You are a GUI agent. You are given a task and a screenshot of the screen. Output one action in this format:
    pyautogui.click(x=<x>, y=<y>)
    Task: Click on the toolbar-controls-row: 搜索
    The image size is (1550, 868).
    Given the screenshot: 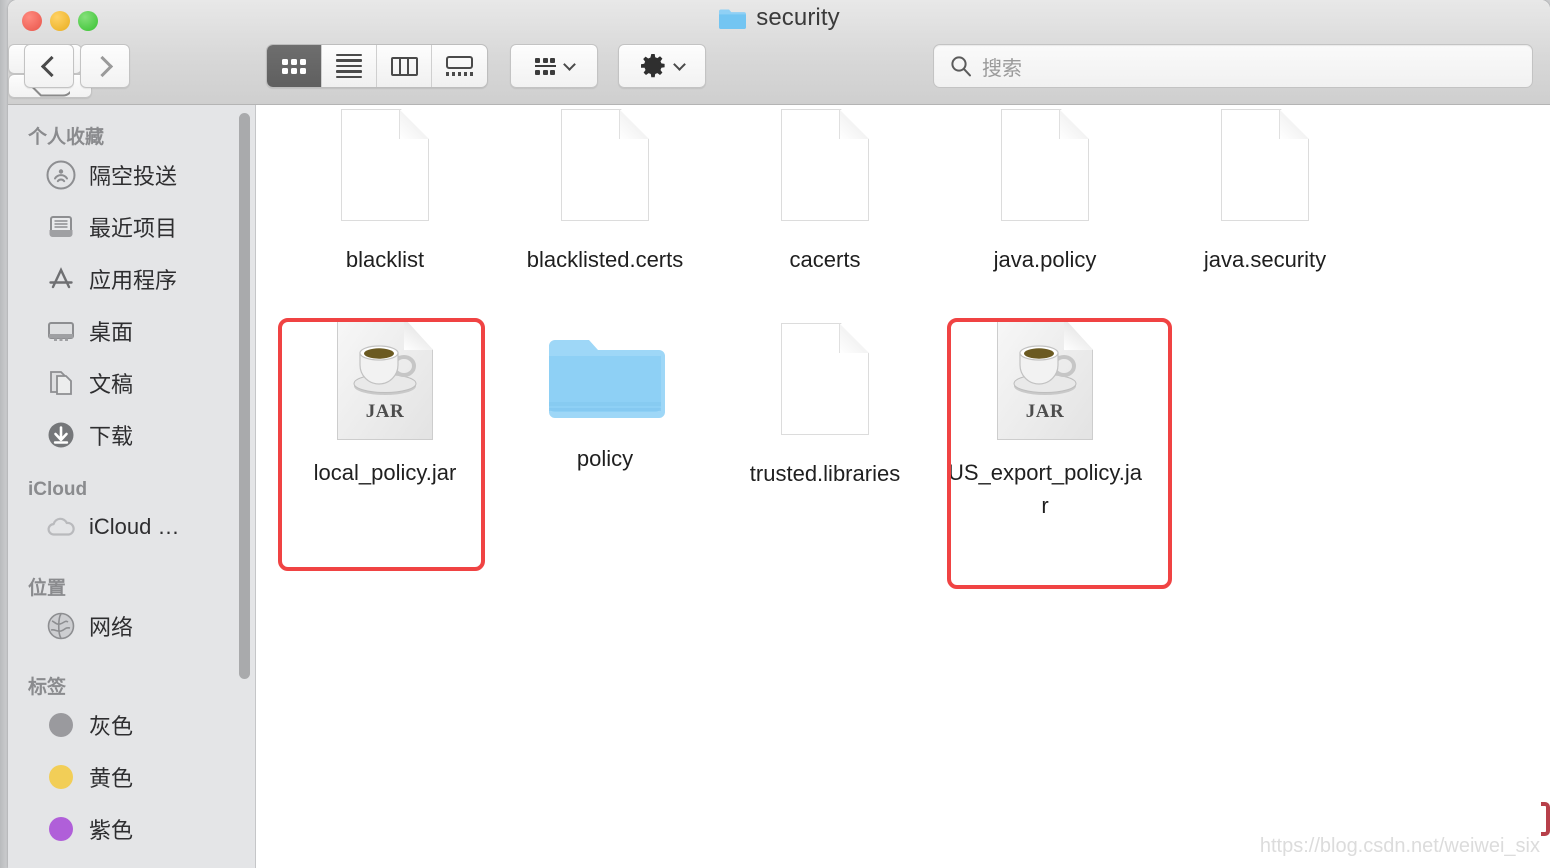 What is the action you would take?
    pyautogui.click(x=779, y=71)
    